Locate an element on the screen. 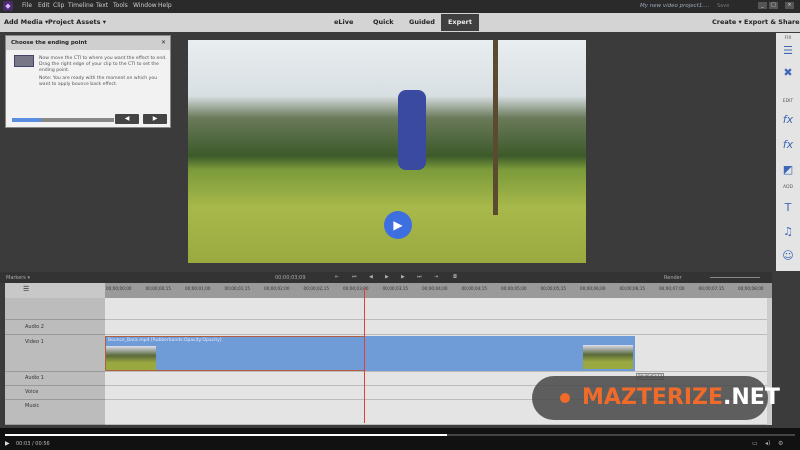  export-share-button: Export & Share is located at coordinates (772, 22).